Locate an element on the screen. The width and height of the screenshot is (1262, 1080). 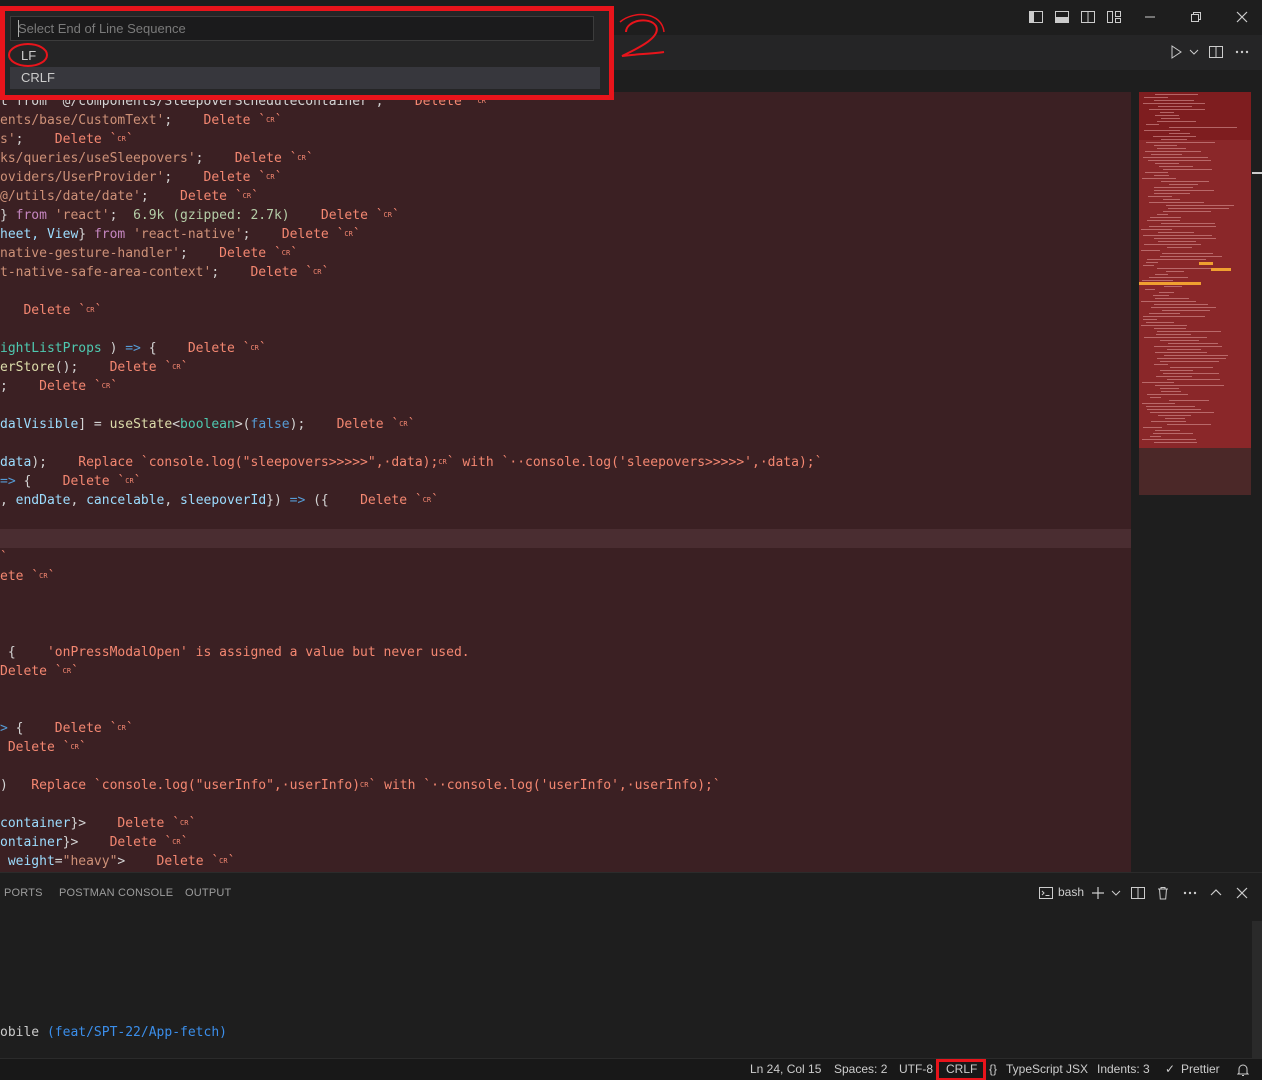
indentation-spaces: Spaces: 2 is located at coordinates (860, 1069).